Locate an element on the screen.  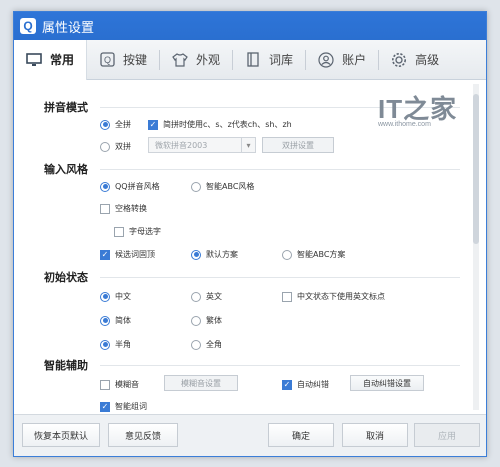
radio-traditional: 繁体 is located at coordinates (206, 320).